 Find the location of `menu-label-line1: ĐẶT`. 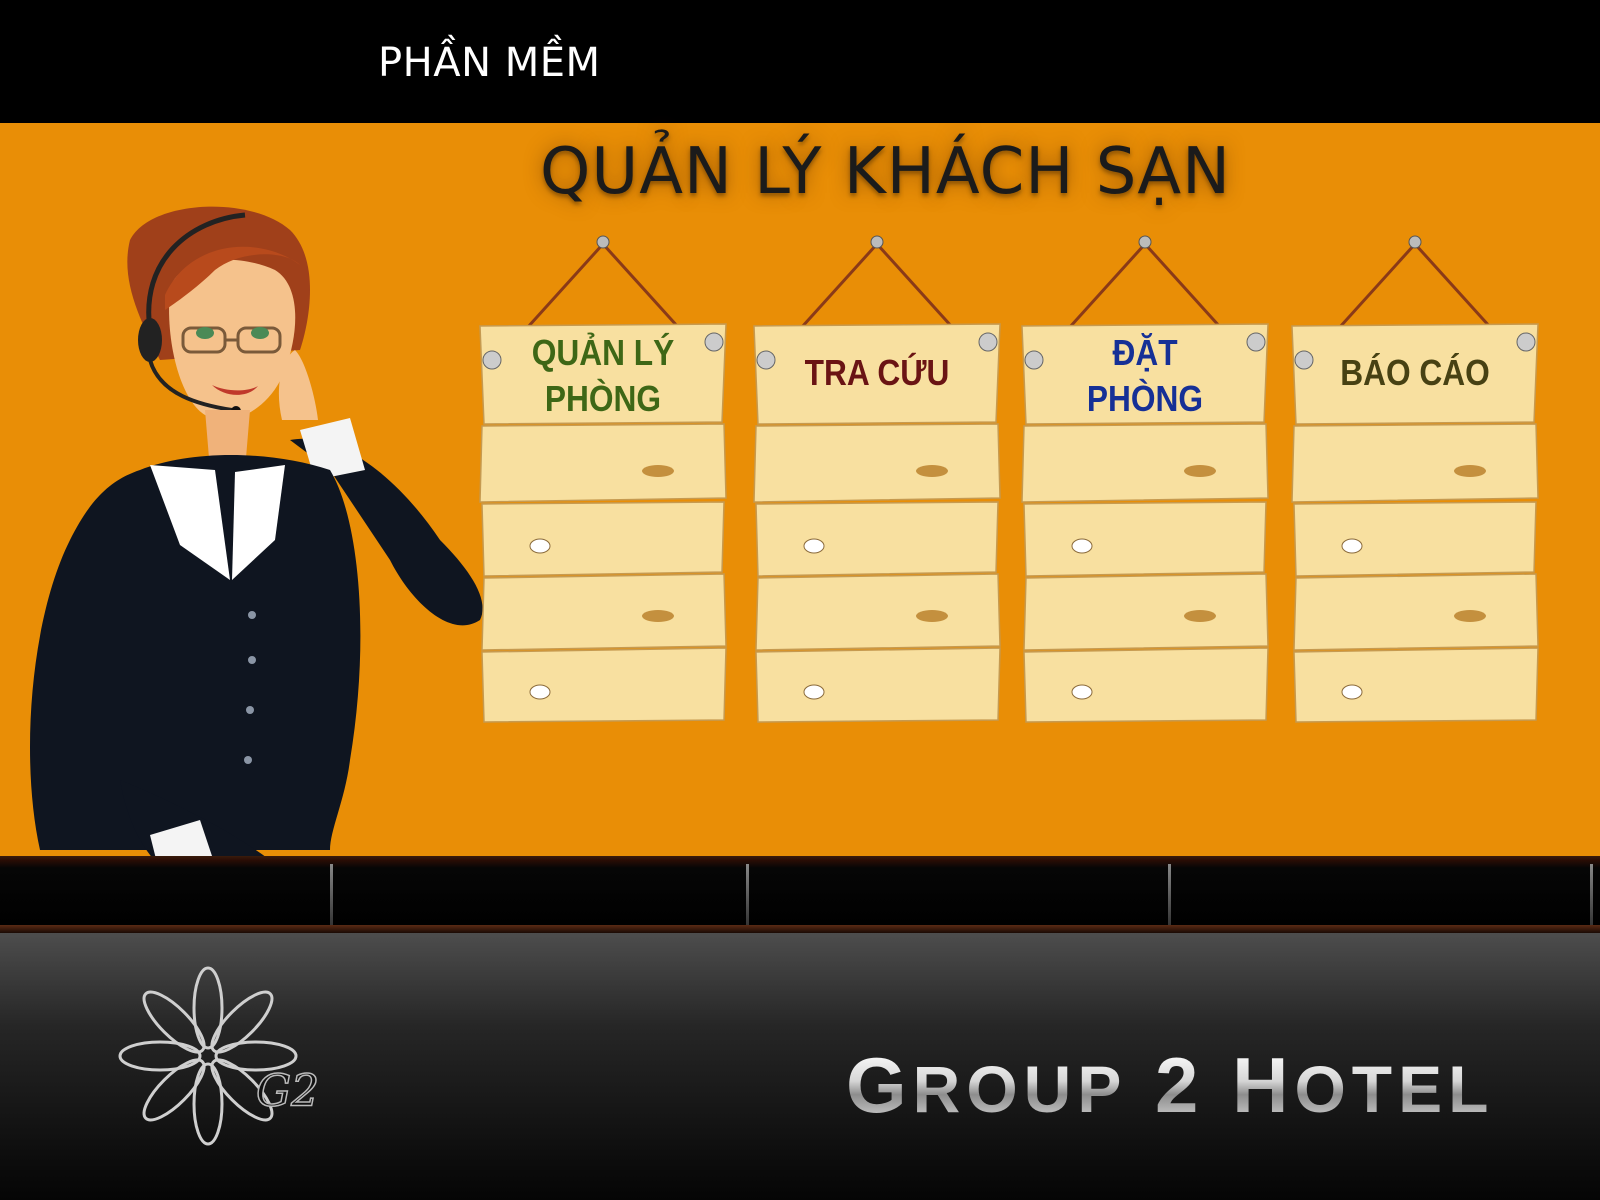

menu-label-line1: ĐẶT is located at coordinates (1145, 353).